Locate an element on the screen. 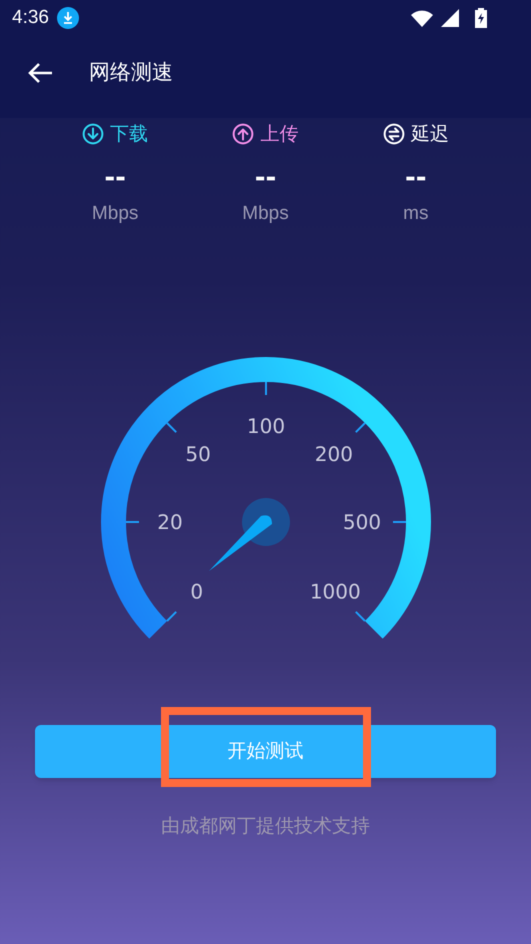 This screenshot has width=531, height=944. gauge-needle is located at coordinates (240, 542).